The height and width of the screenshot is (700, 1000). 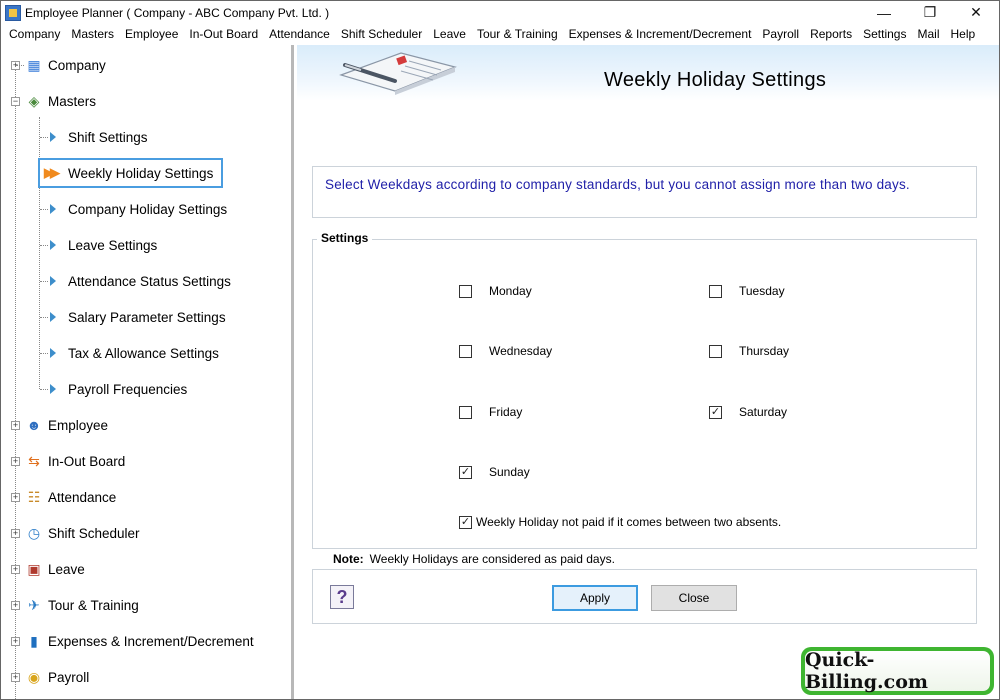 I want to click on note-label: Note:, so click(x=348, y=559).